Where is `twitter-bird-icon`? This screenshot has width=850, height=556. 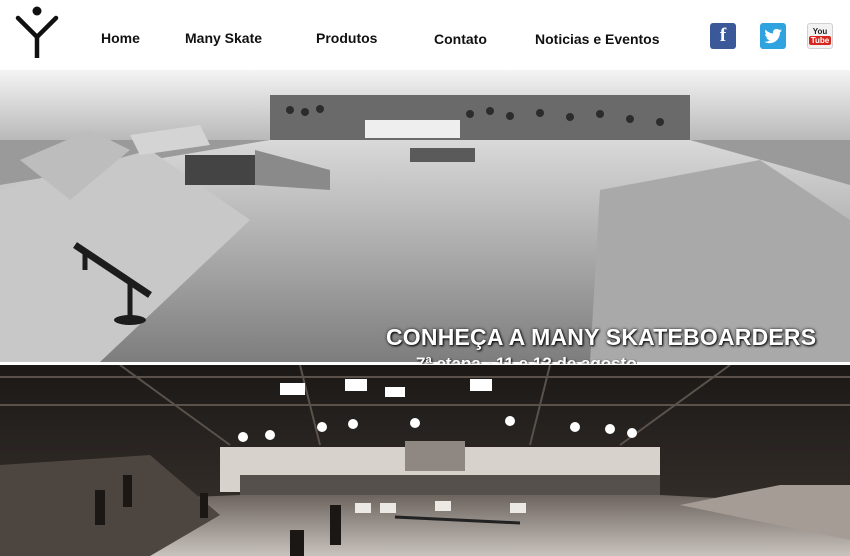
twitter-bird-icon is located at coordinates (773, 36).